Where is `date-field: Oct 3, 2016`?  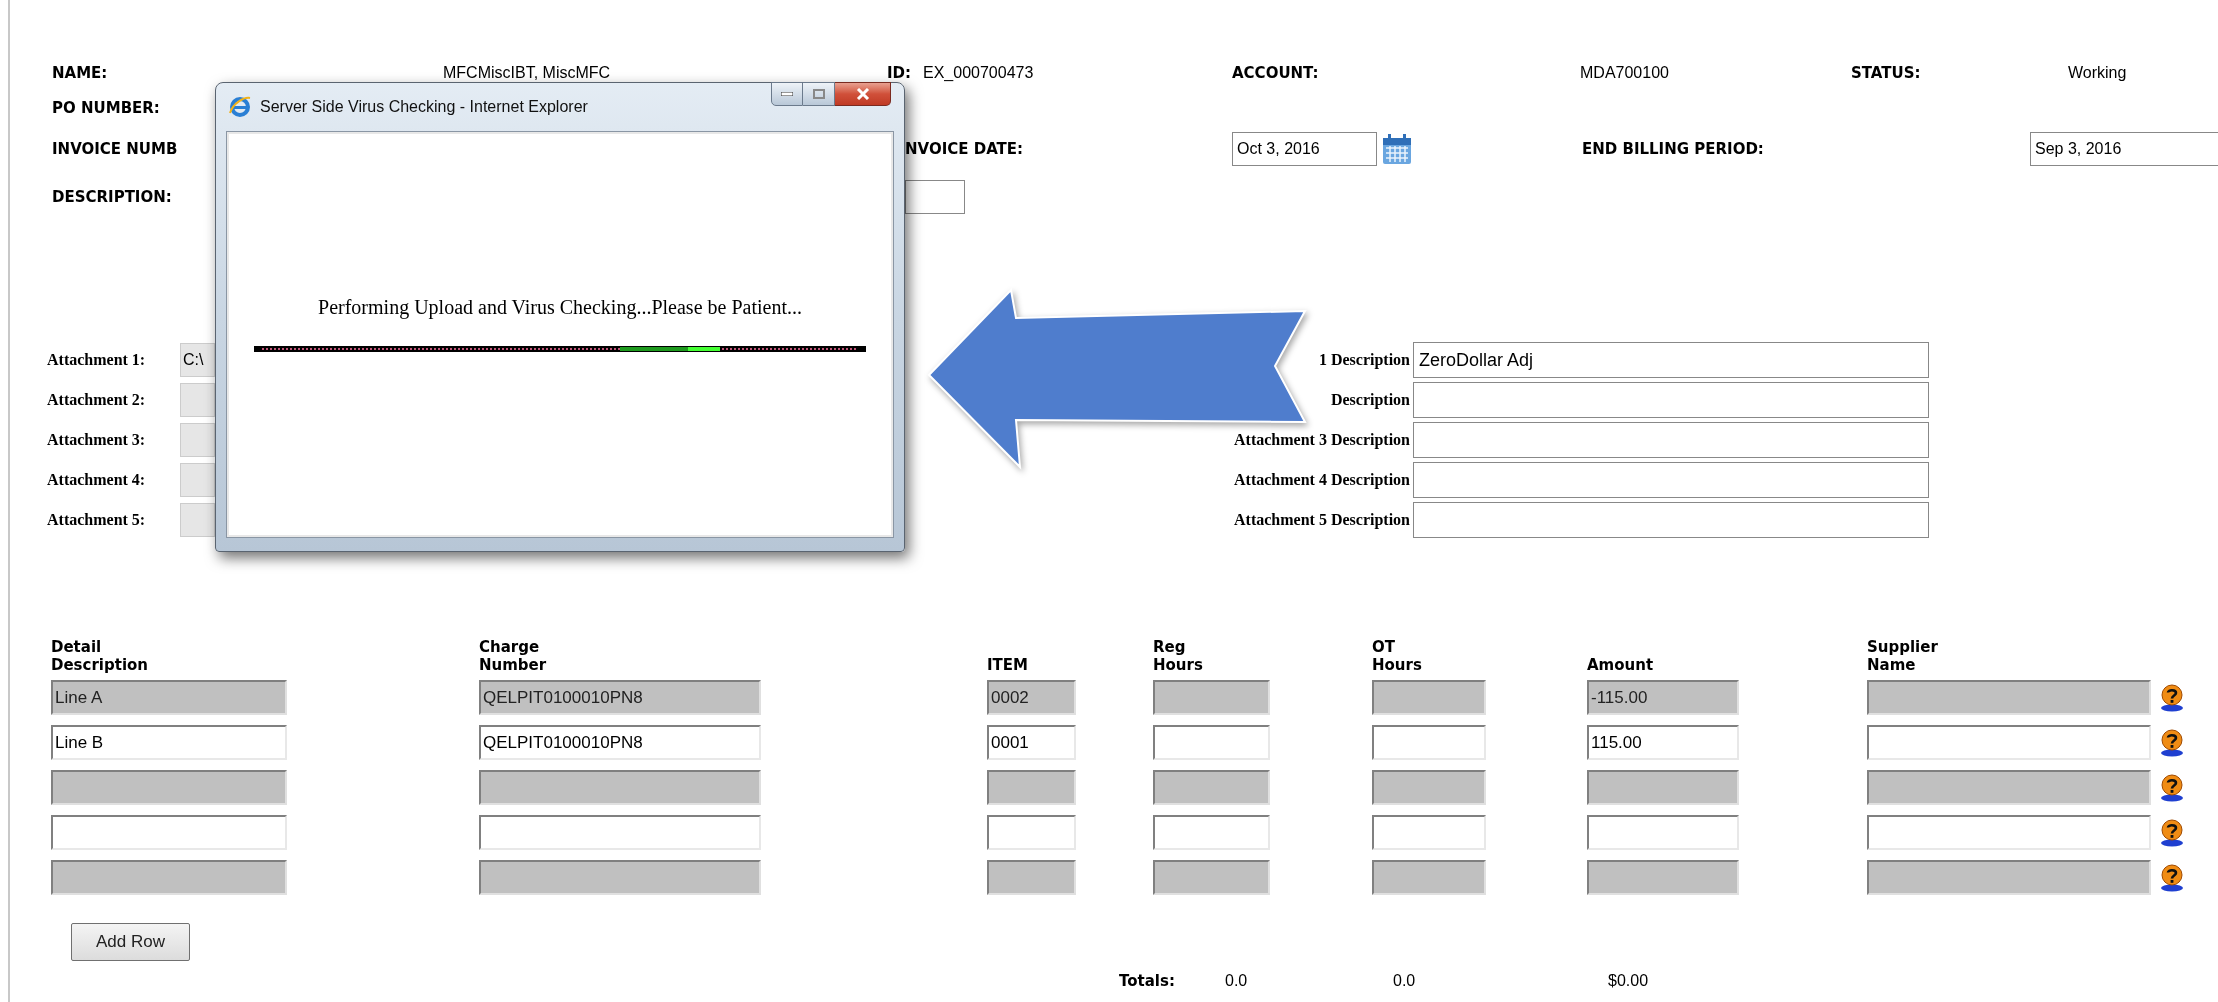
date-field: Oct 3, 2016 is located at coordinates (1304, 149).